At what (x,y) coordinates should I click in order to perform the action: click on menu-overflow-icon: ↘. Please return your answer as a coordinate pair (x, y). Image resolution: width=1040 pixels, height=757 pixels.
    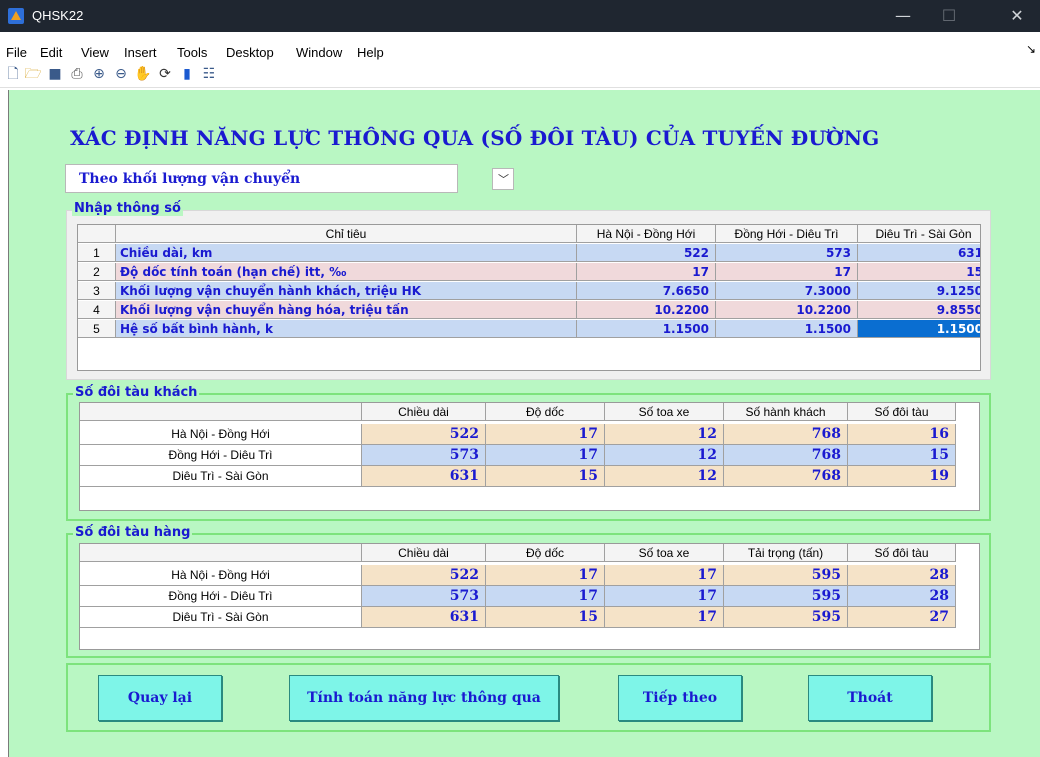
    Looking at the image, I should click on (1031, 49).